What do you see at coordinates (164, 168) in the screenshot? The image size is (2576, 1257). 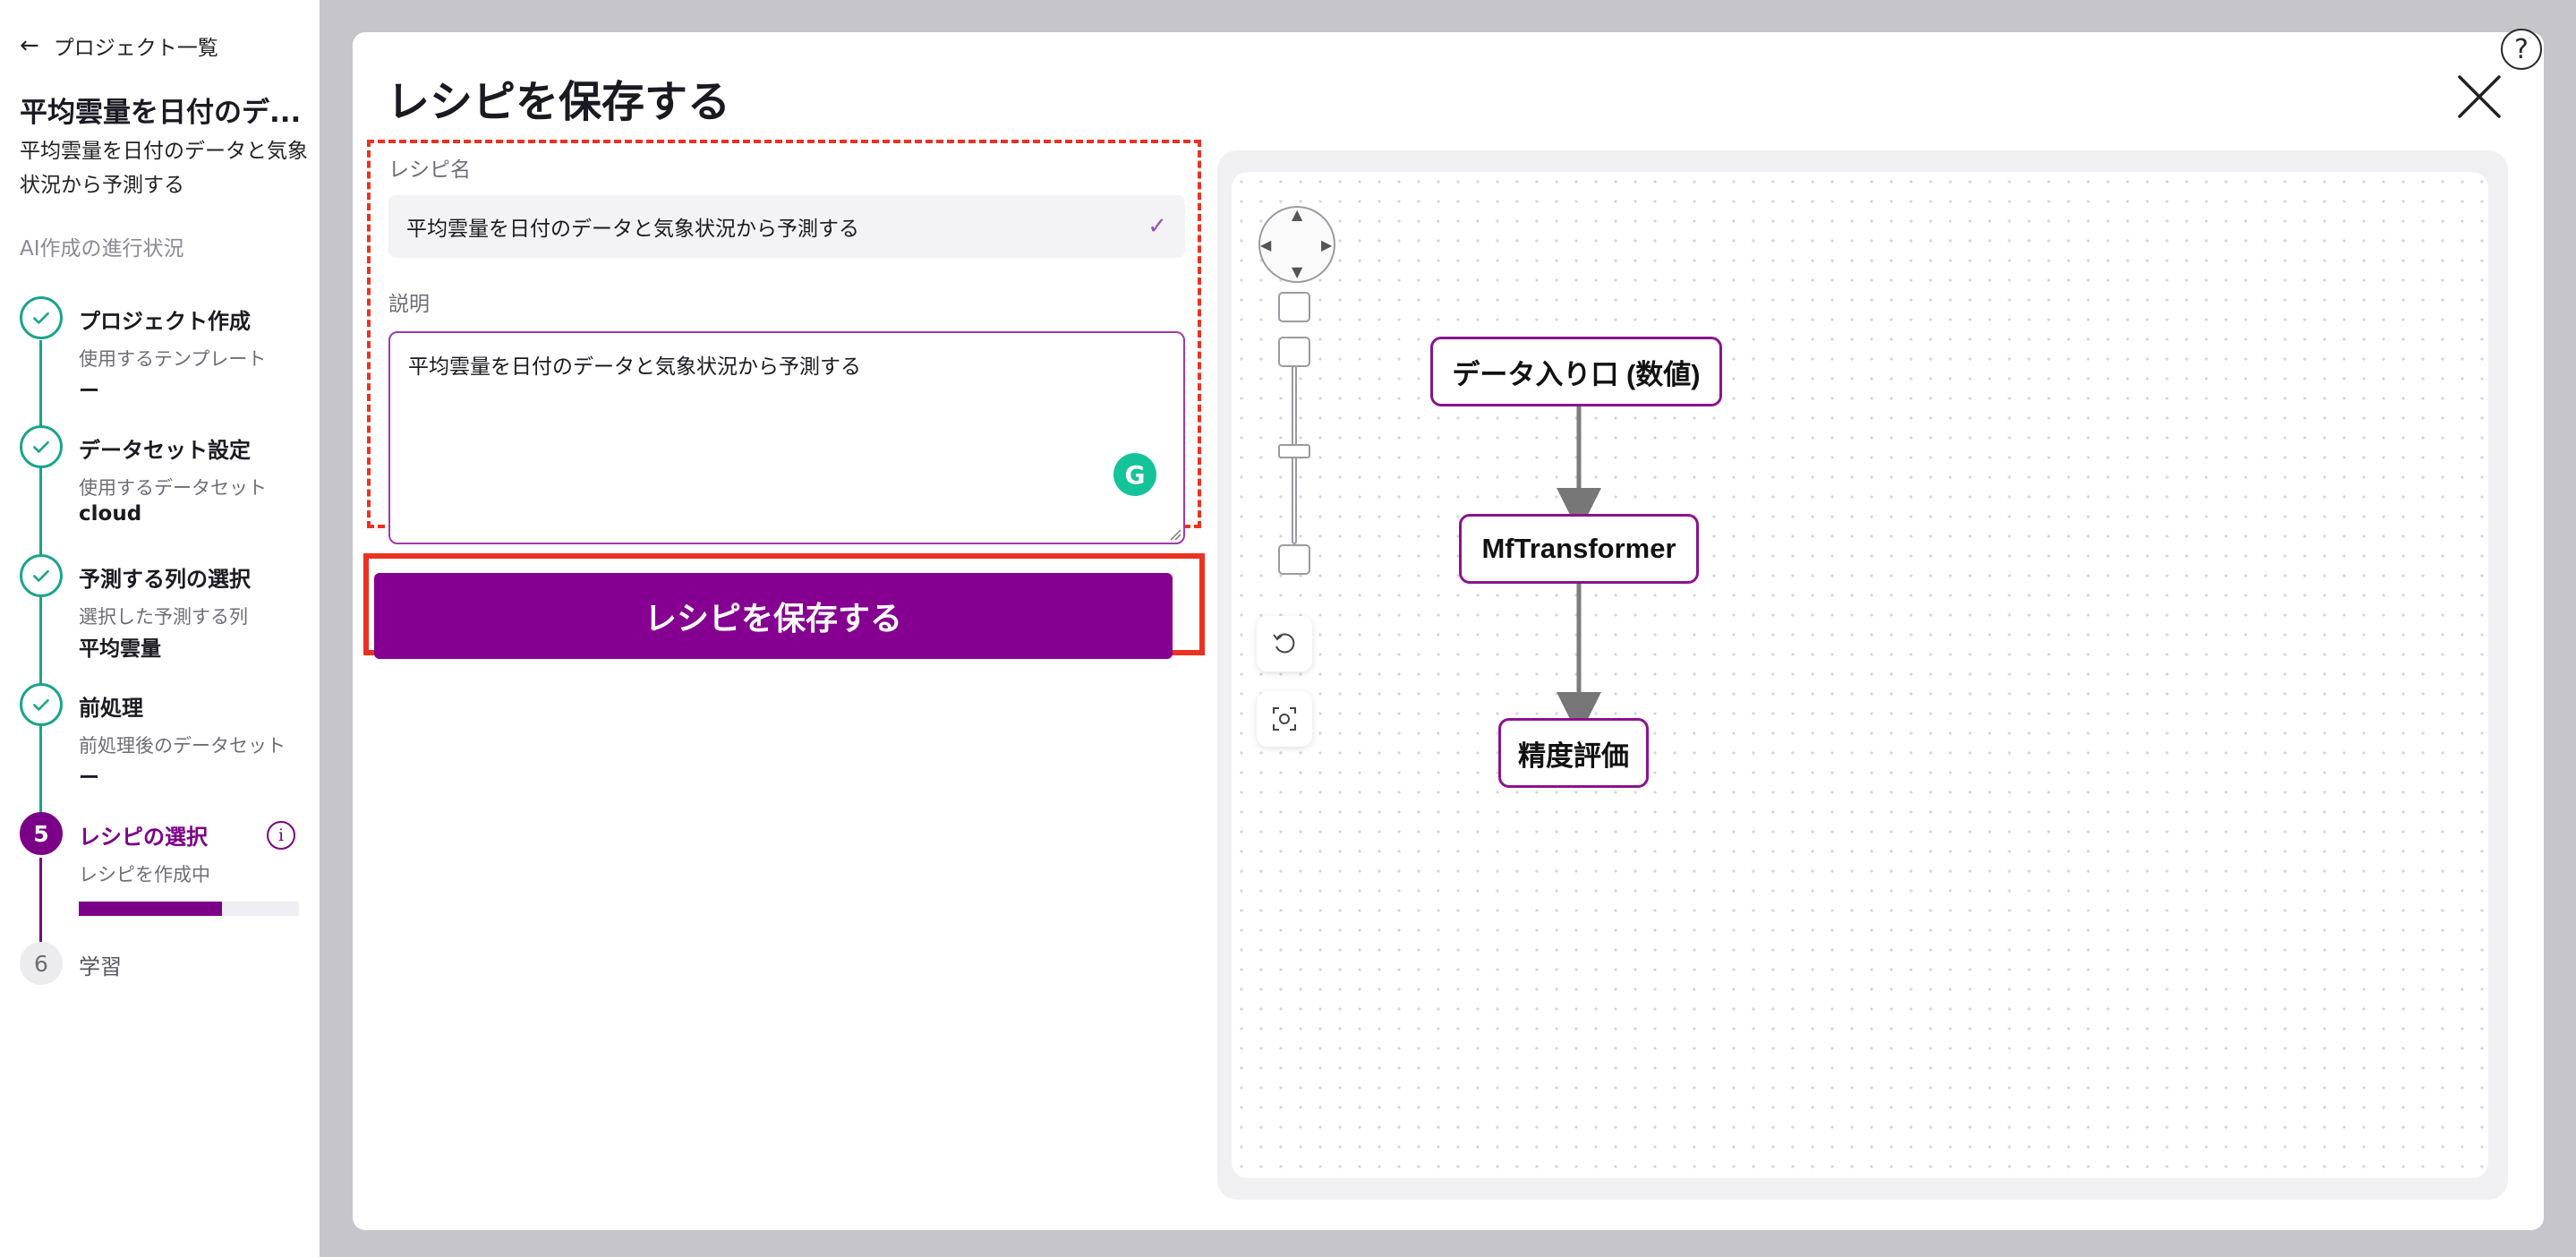 I see `project-description: 平均雲量を日付のデータと気象状況から予測する` at bounding box center [164, 168].